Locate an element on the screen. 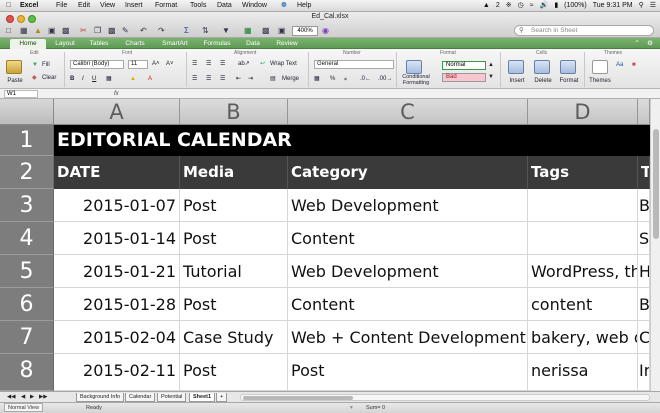 The width and height of the screenshot is (660, 413). column-header-c: C is located at coordinates (408, 112).